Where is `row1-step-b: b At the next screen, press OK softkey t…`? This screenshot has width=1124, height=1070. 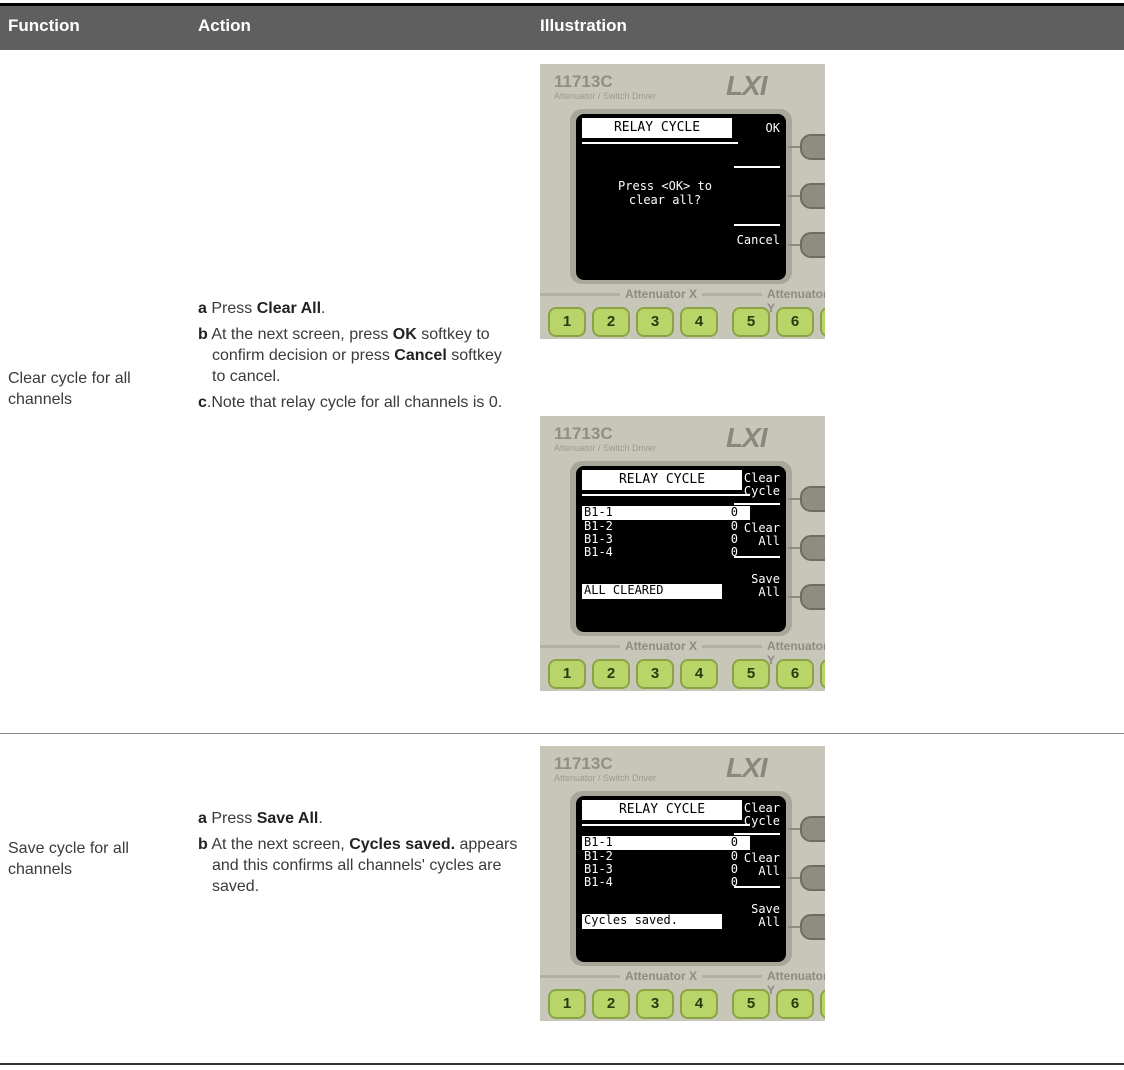
row1-step-b: b At the next screen, press OK softkey t… is located at coordinates (350, 355).